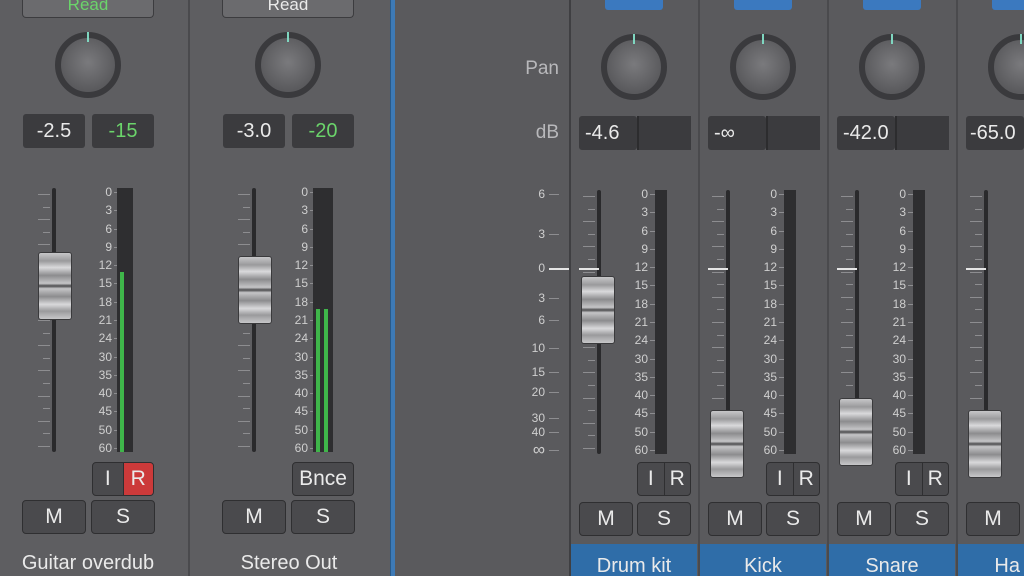 Image resolution: width=1024 pixels, height=576 pixels. What do you see at coordinates (608, 133) in the screenshot?
I see `volume-display: -4.6` at bounding box center [608, 133].